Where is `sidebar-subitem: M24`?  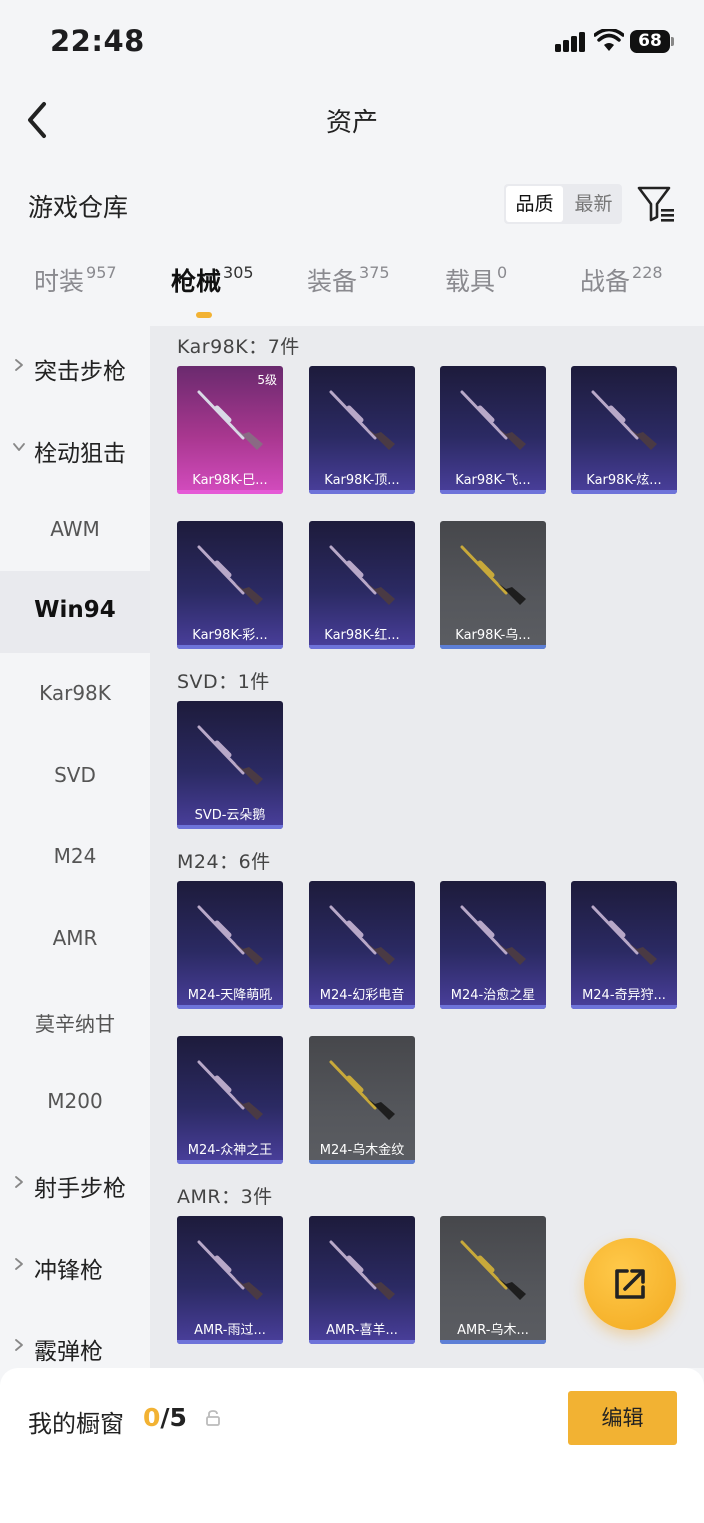 sidebar-subitem: M24 is located at coordinates (75, 857).